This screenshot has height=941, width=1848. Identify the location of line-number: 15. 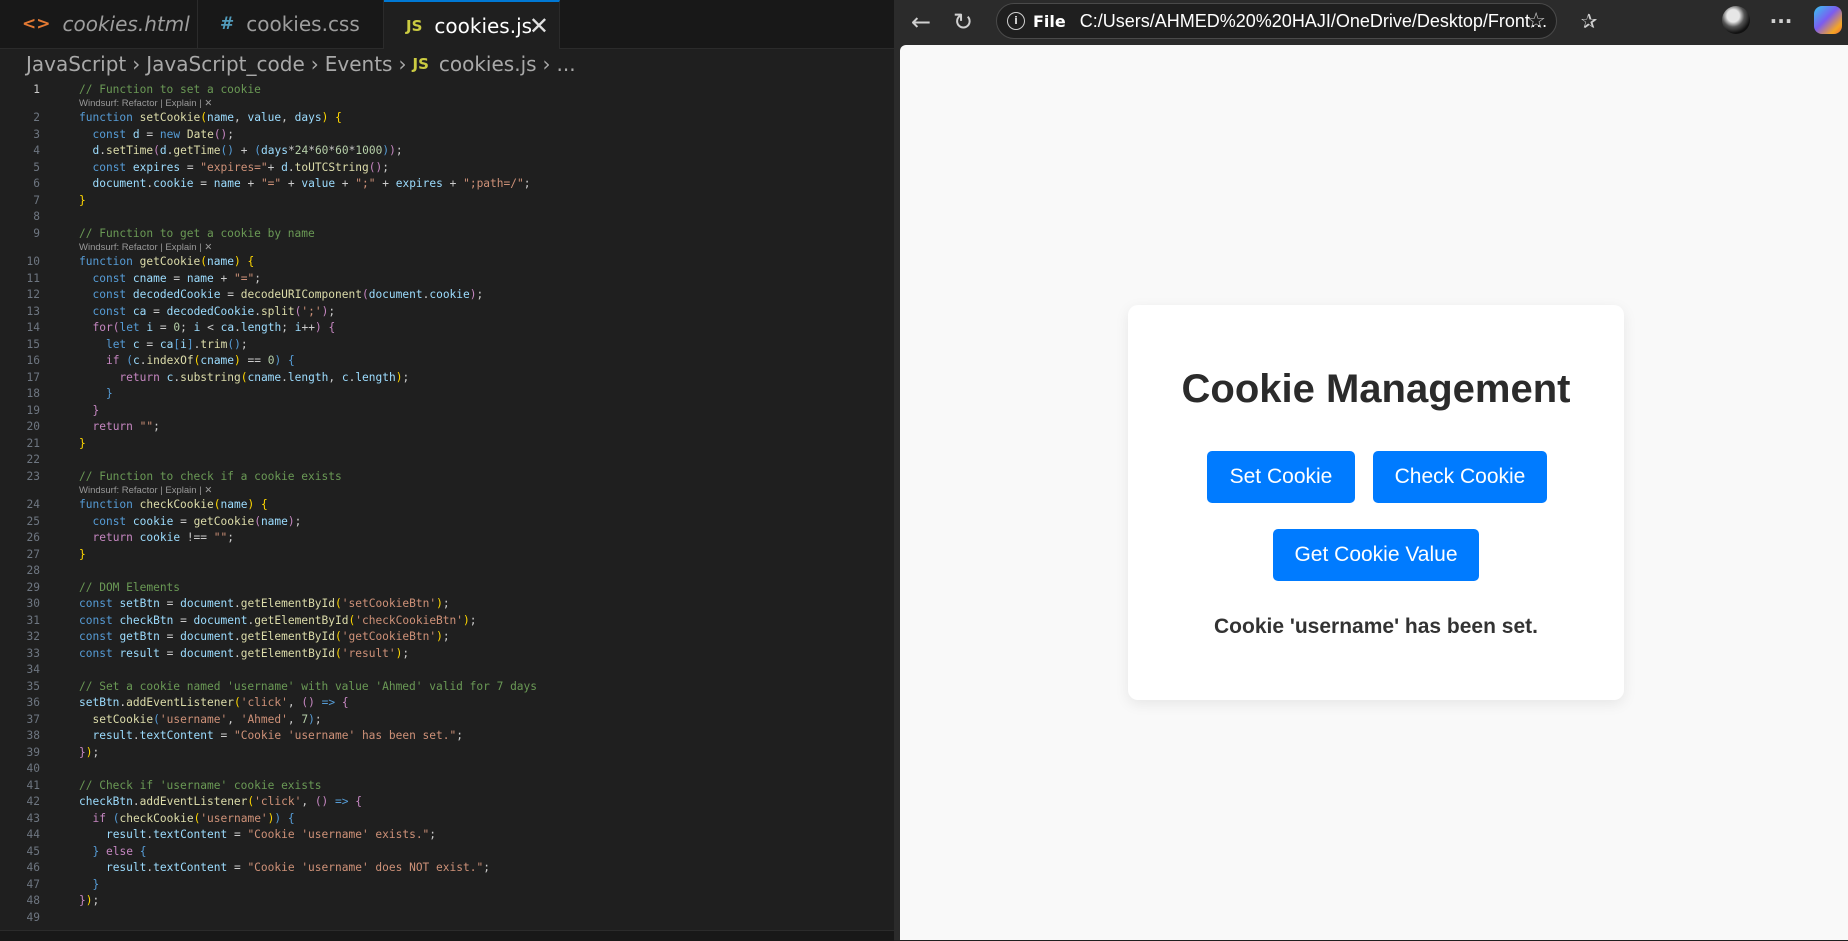
(33, 344).